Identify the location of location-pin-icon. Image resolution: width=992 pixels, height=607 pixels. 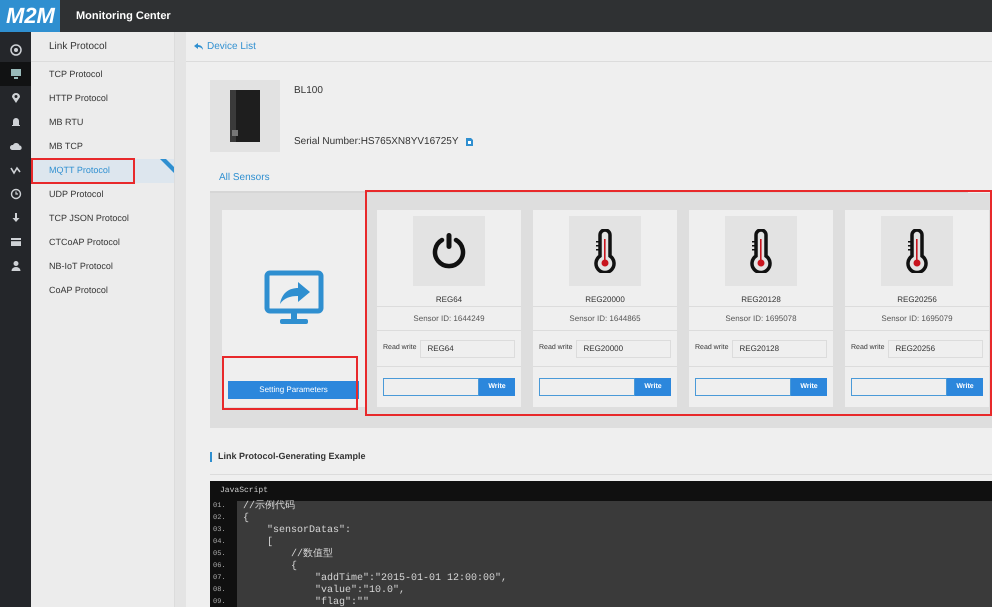
(16, 98).